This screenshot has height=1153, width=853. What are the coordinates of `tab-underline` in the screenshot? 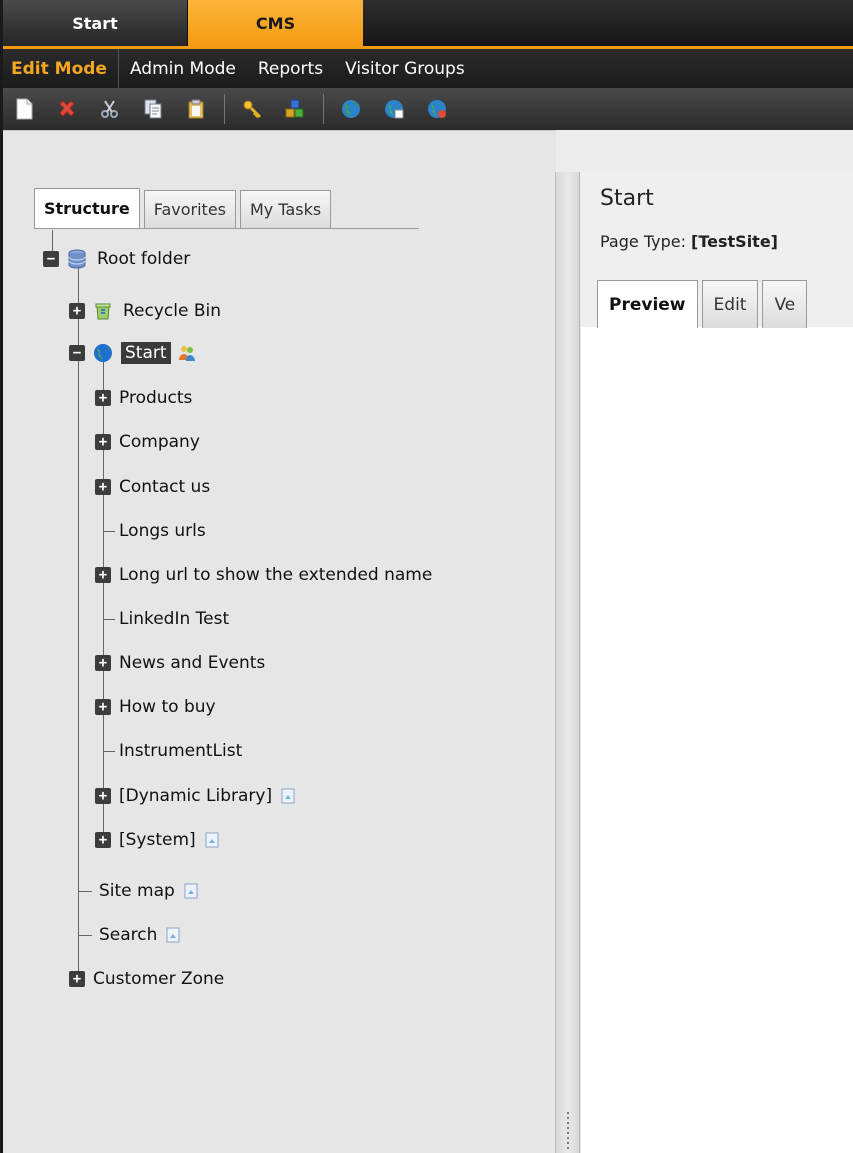 It's located at (226, 228).